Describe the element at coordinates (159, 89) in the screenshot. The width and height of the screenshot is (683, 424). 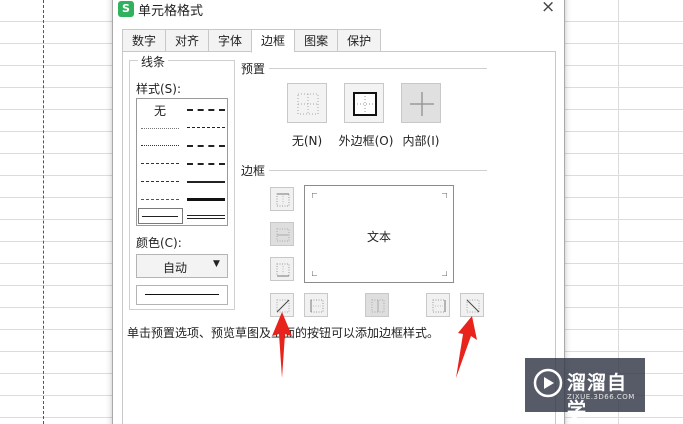
I see `style-label: 样式(S):` at that location.